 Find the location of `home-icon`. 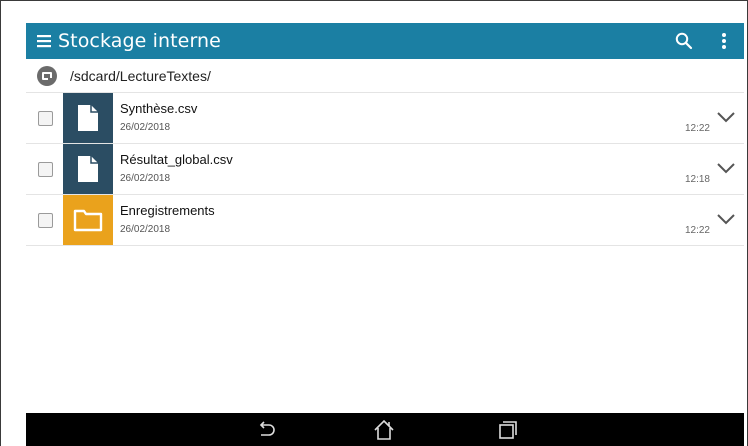

home-icon is located at coordinates (384, 430).